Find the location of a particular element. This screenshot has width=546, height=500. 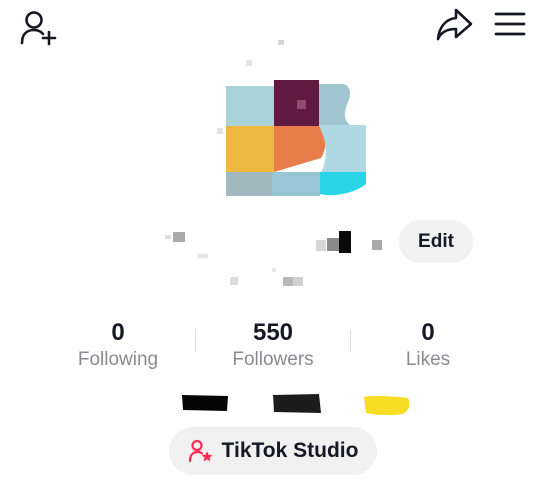

menu-button is located at coordinates (510, 24).